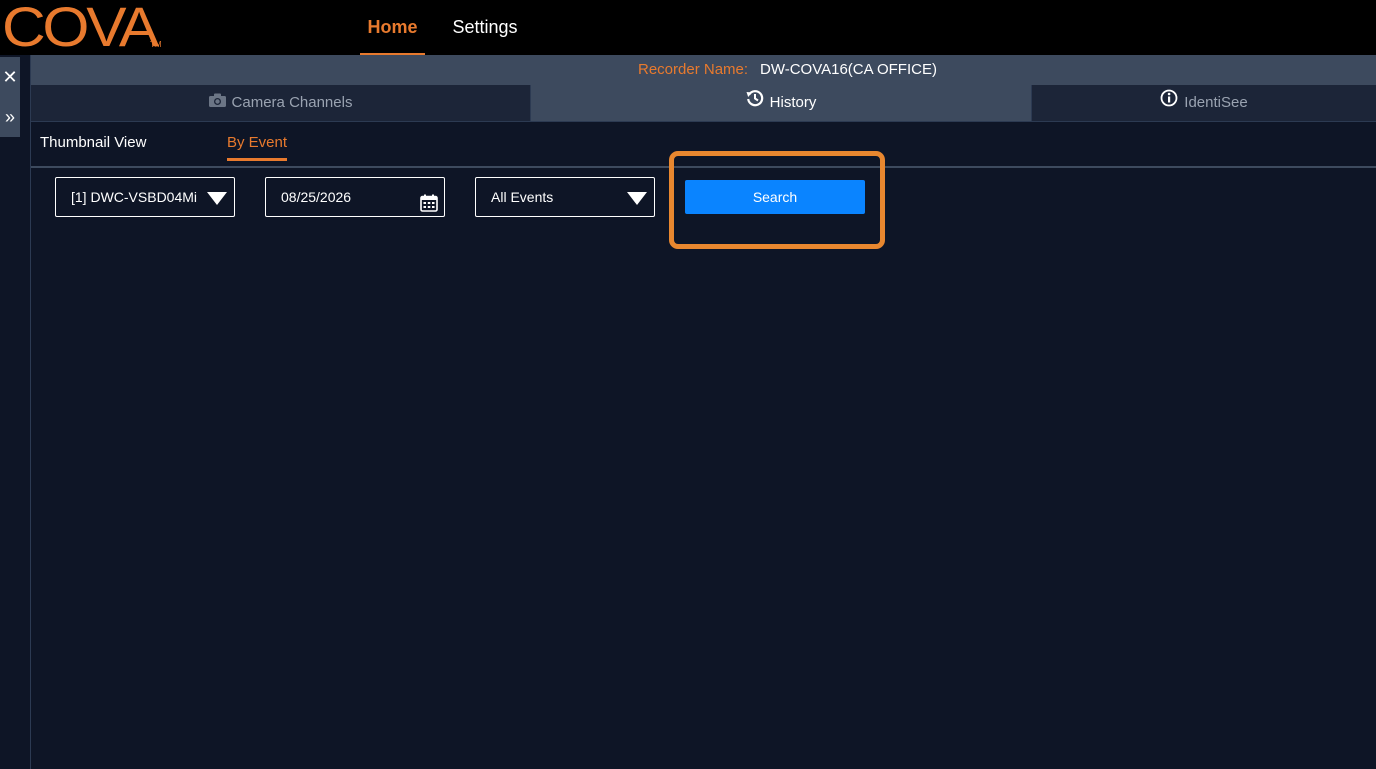 This screenshot has width=1376, height=769. I want to click on top-navigation-bar: COVA TM Home Settings, so click(688, 29).